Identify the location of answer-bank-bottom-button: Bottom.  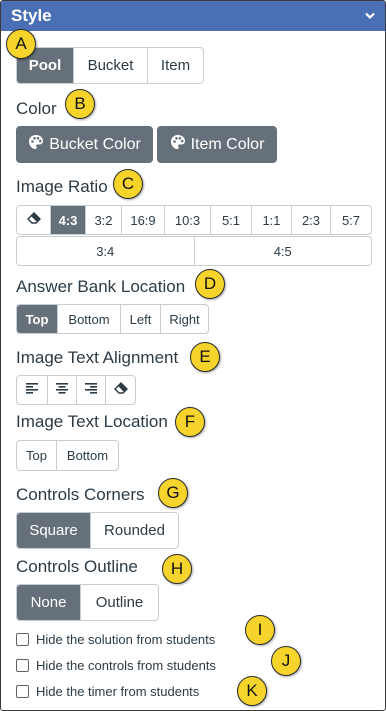
(88, 319).